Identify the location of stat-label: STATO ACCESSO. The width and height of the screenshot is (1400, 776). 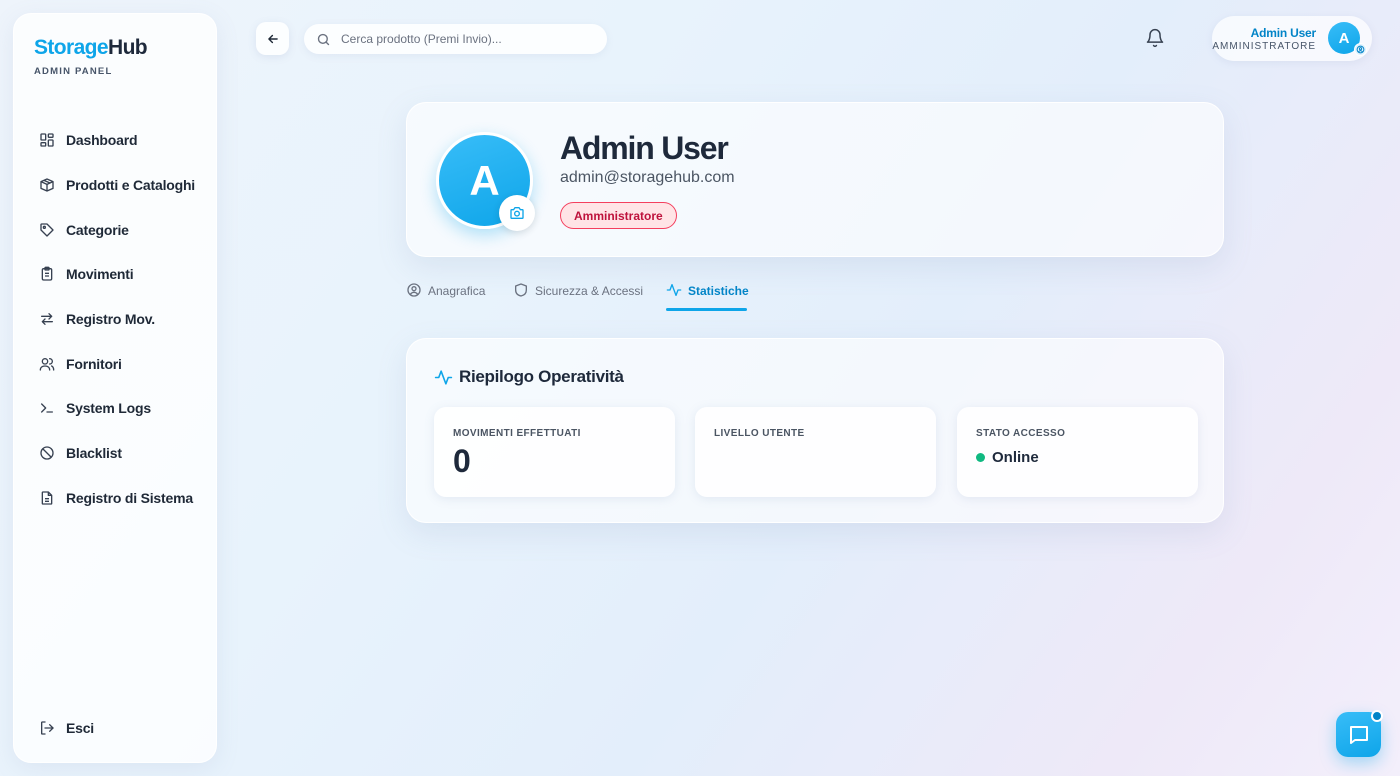
(1021, 433).